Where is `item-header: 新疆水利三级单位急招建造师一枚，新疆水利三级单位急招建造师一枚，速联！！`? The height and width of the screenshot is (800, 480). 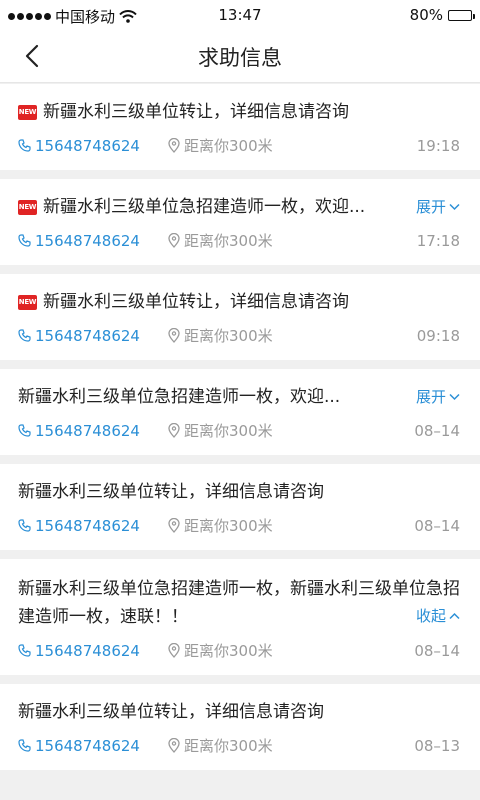 item-header: 新疆水利三级单位急招建造师一枚，新疆水利三级单位急招建造师一枚，速联！！ is located at coordinates (239, 595).